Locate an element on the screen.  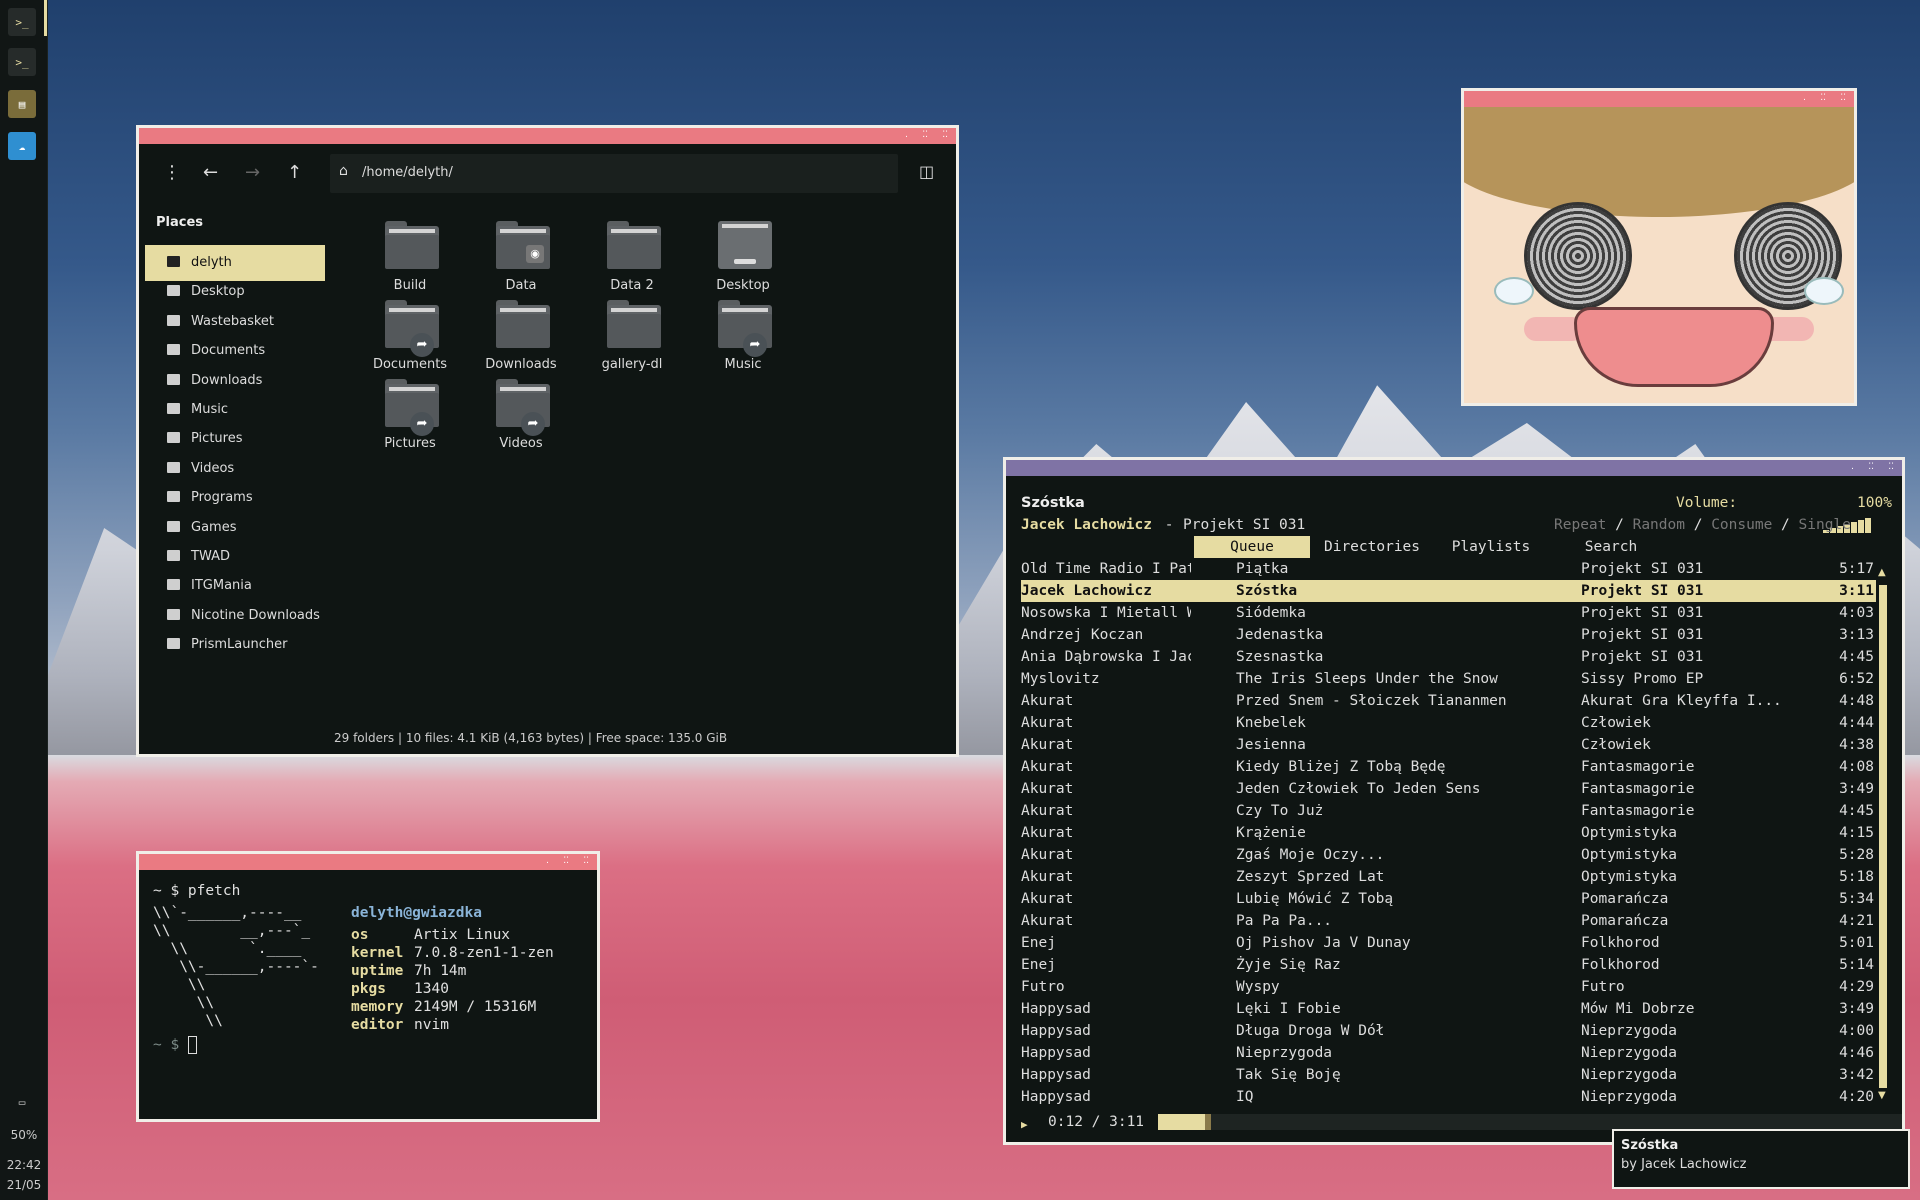
folder-item: ➦ Music is located at coordinates (743, 337).